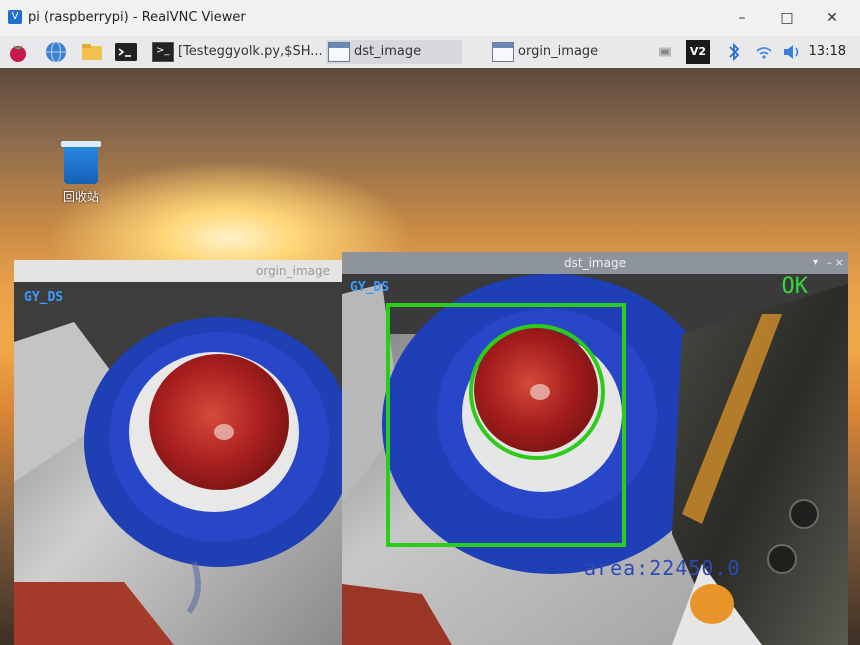  What do you see at coordinates (795, 286) in the screenshot?
I see `status-text: OK` at bounding box center [795, 286].